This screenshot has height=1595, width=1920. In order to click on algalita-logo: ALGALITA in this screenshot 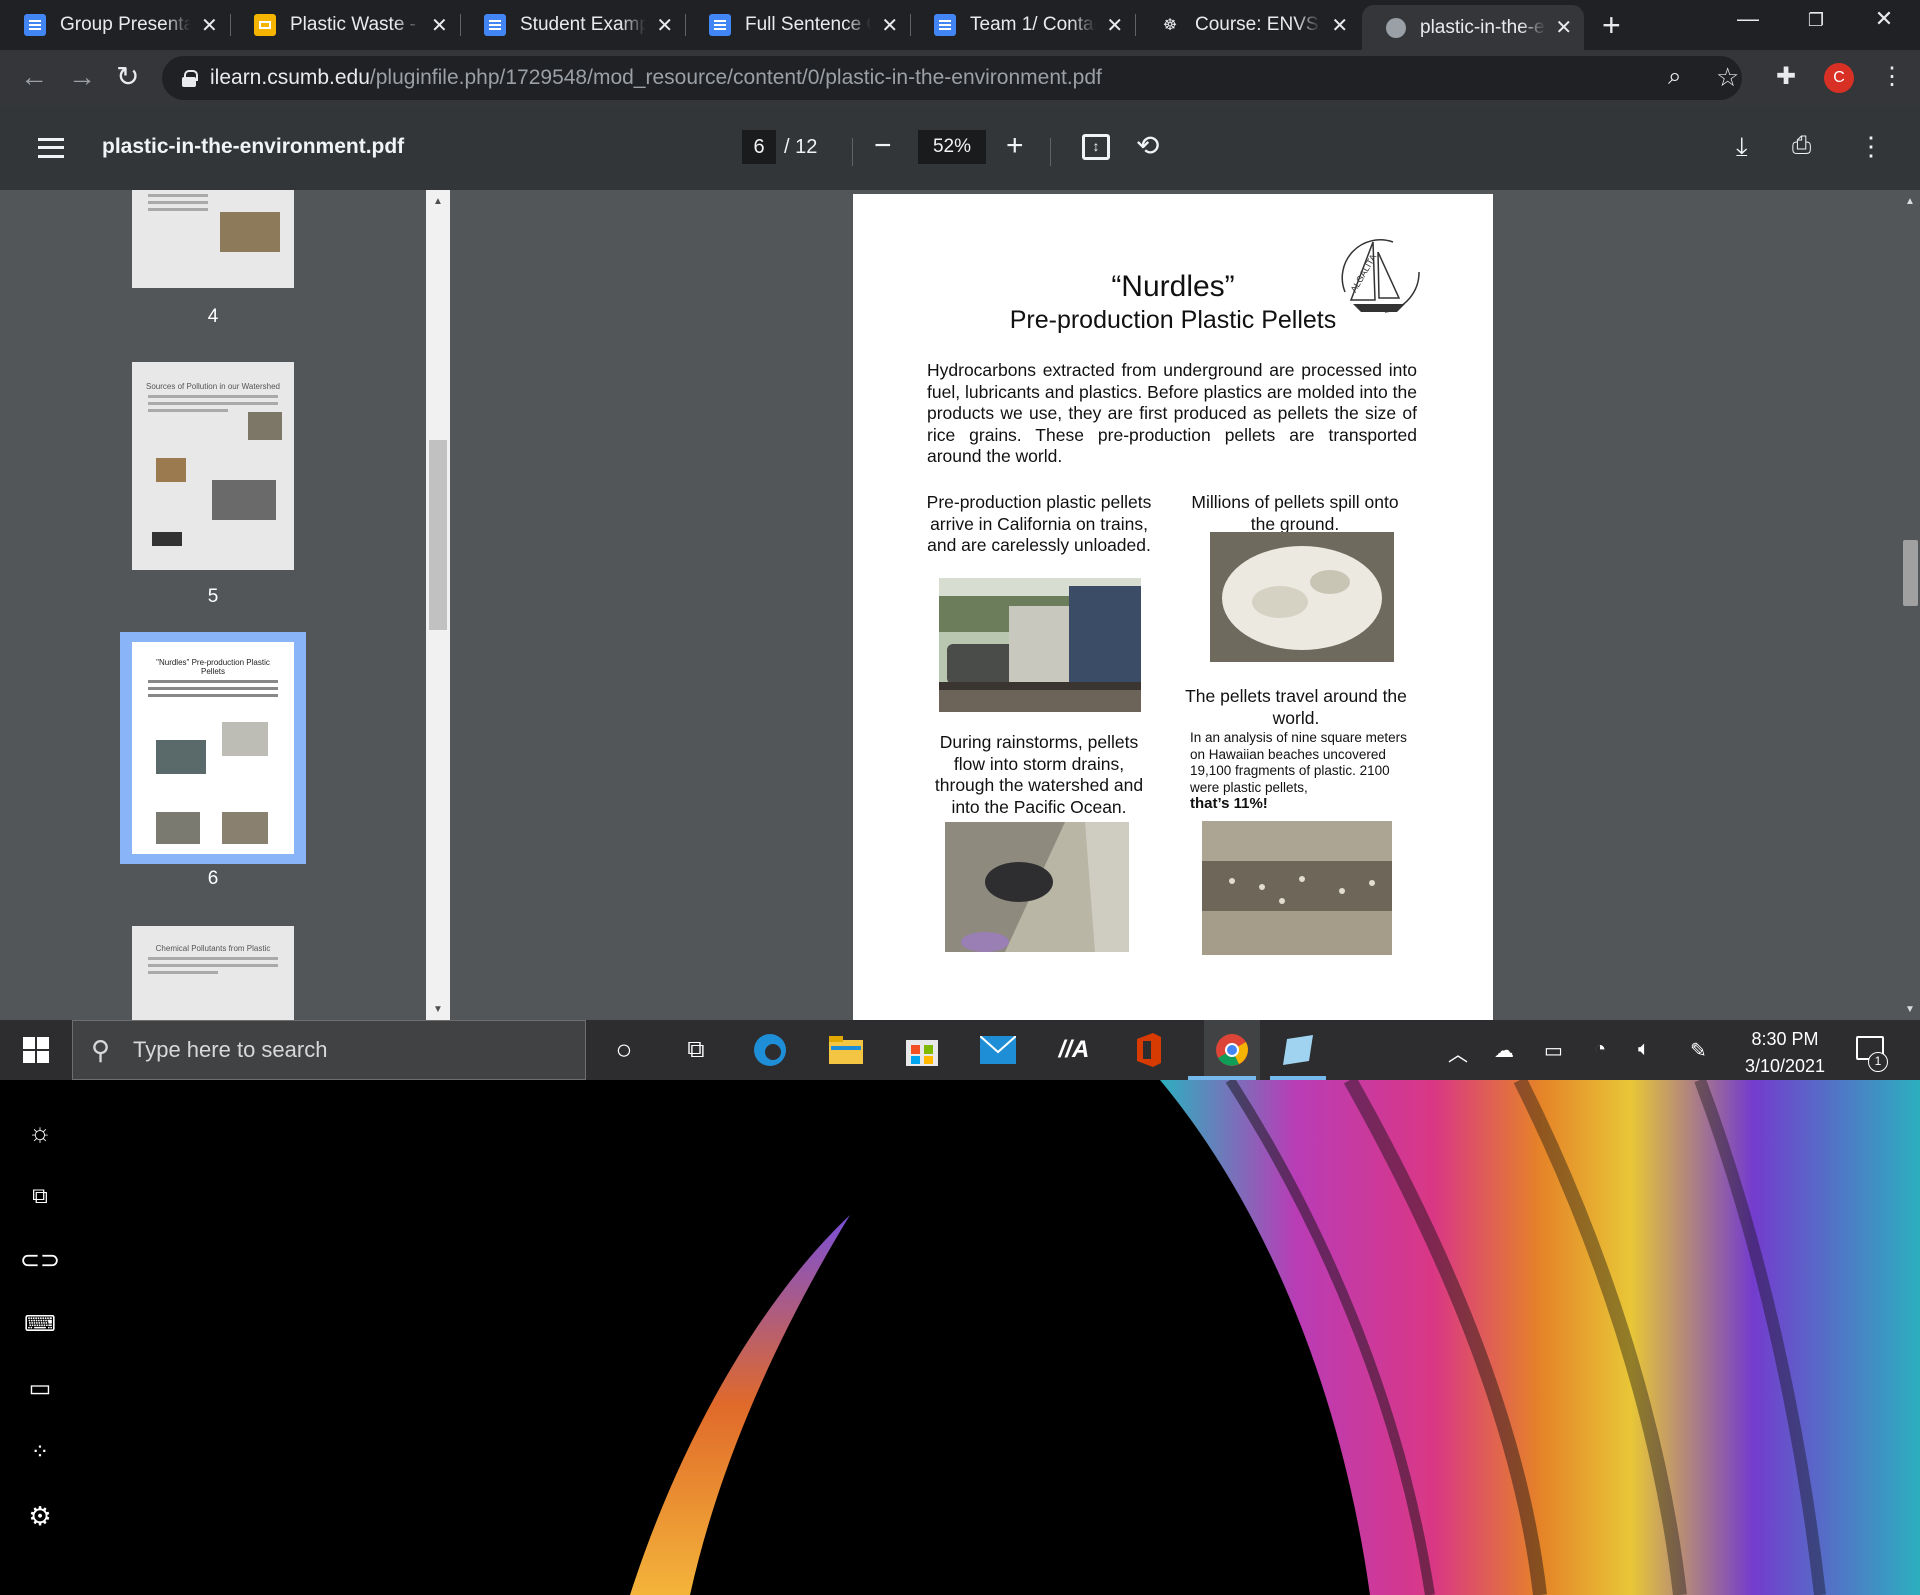, I will do `click(1380, 276)`.